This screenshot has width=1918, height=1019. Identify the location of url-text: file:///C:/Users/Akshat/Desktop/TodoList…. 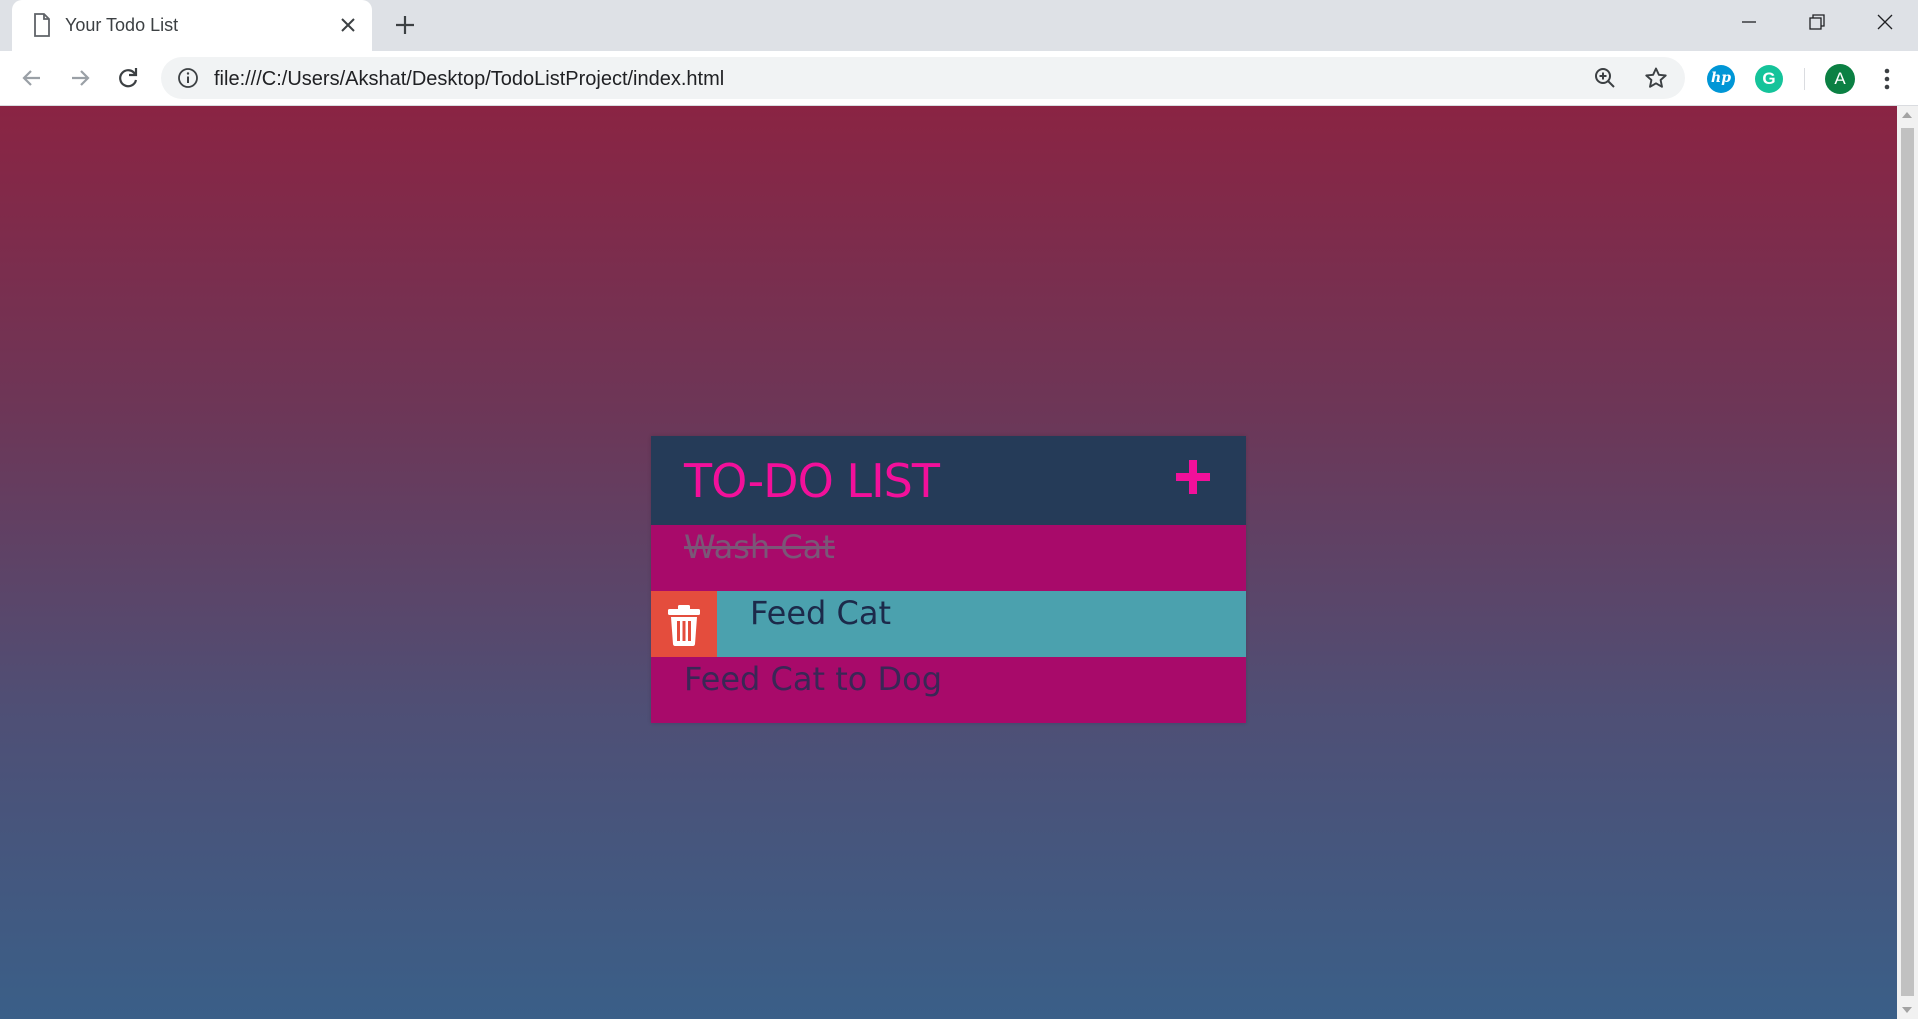
(469, 79).